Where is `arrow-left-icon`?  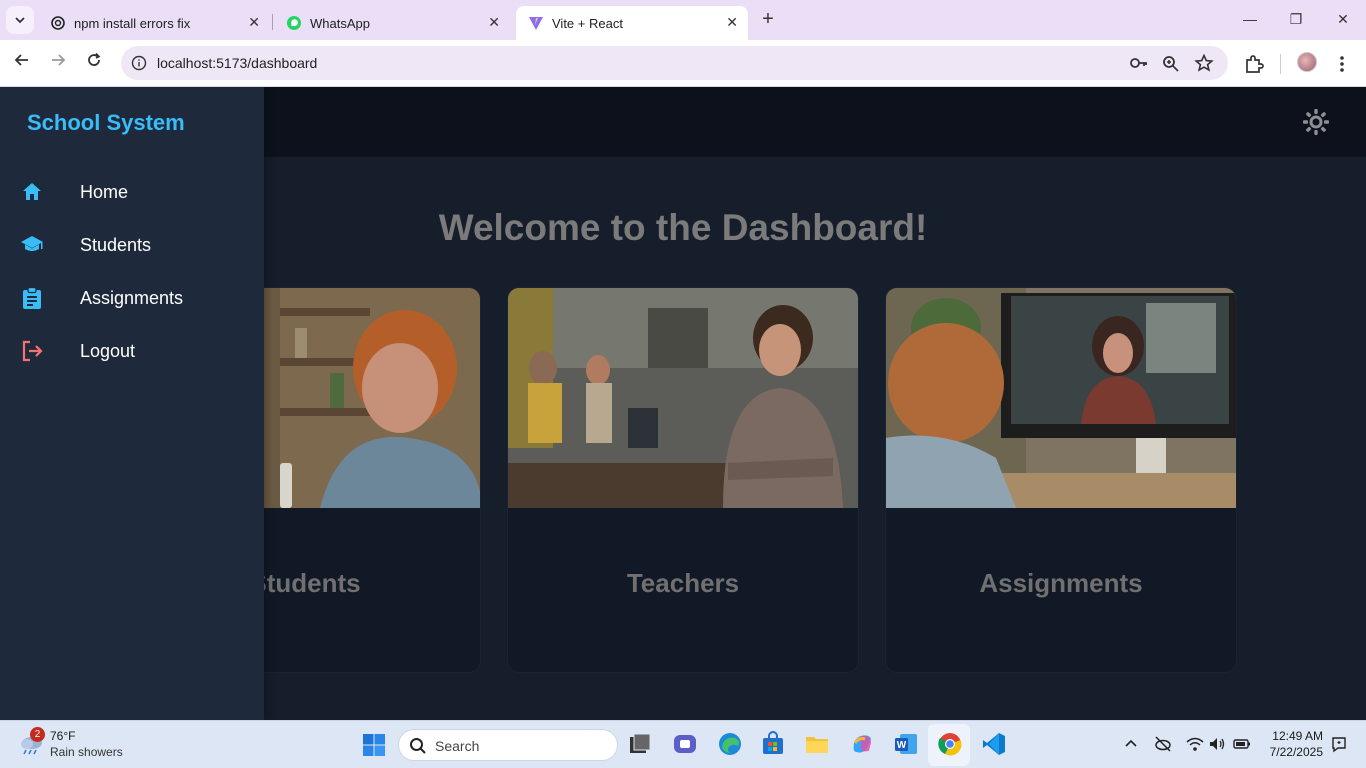 arrow-left-icon is located at coordinates (21, 60).